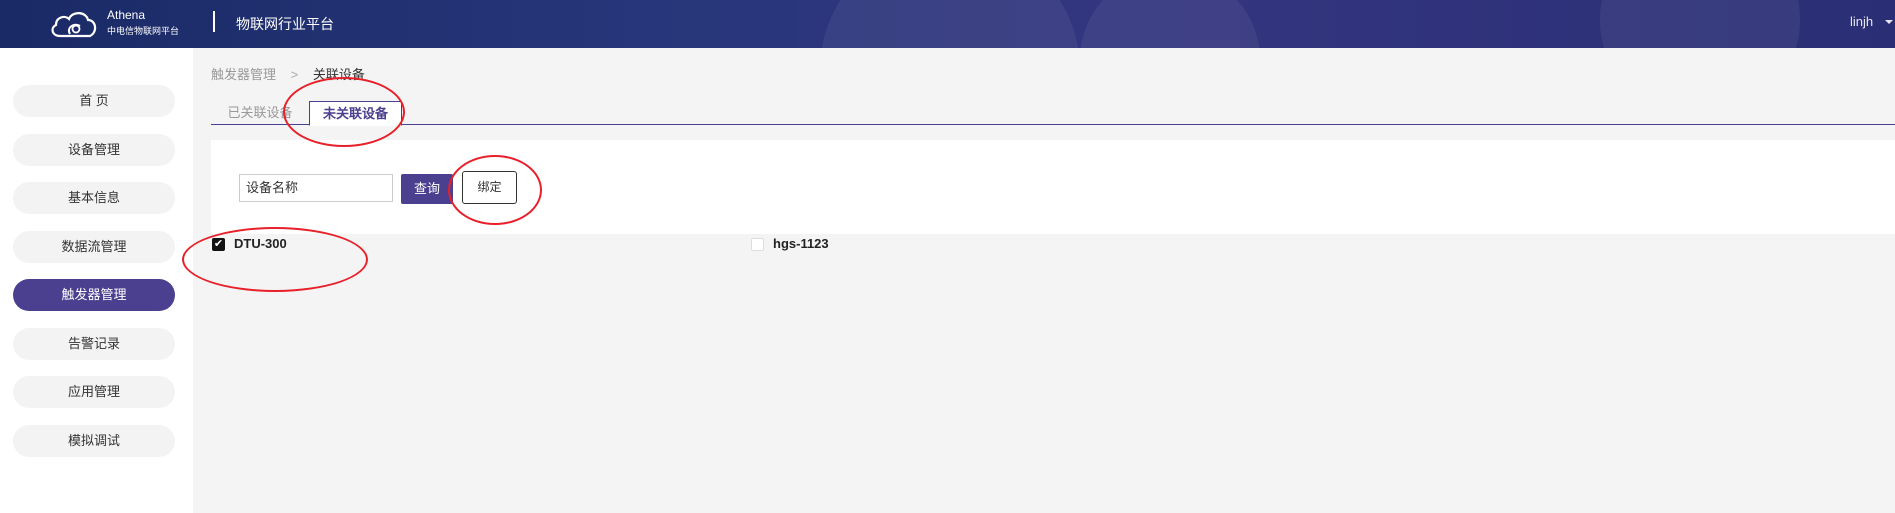 Image resolution: width=1895 pixels, height=513 pixels. I want to click on tab-unlinked-devices: 未关联设备, so click(355, 113).